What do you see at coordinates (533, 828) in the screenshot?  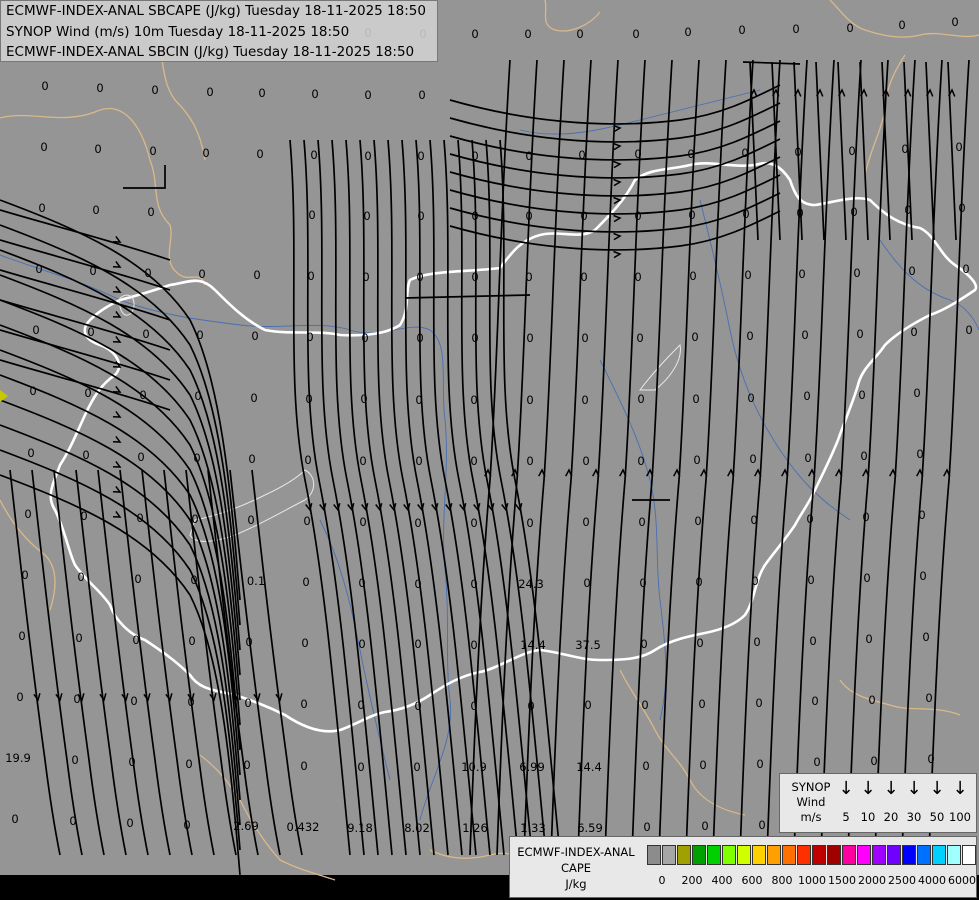 I see `station-value: 1.33` at bounding box center [533, 828].